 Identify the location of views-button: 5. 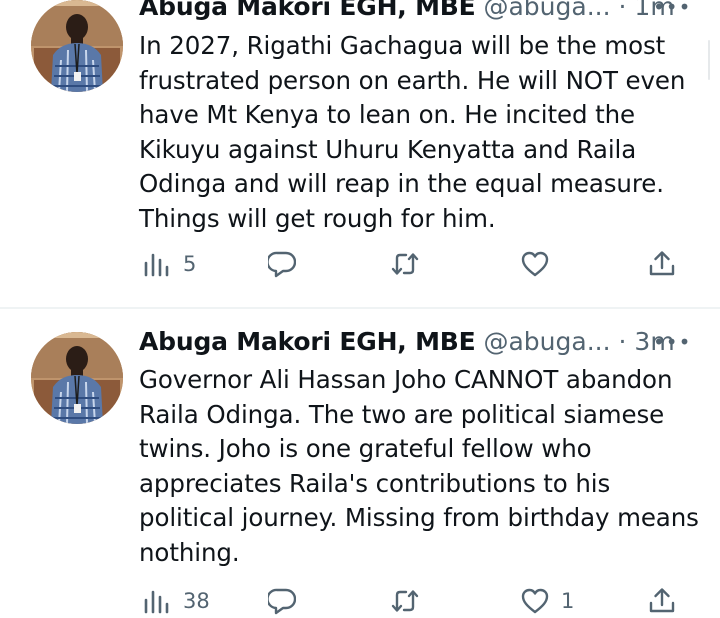
(169, 264).